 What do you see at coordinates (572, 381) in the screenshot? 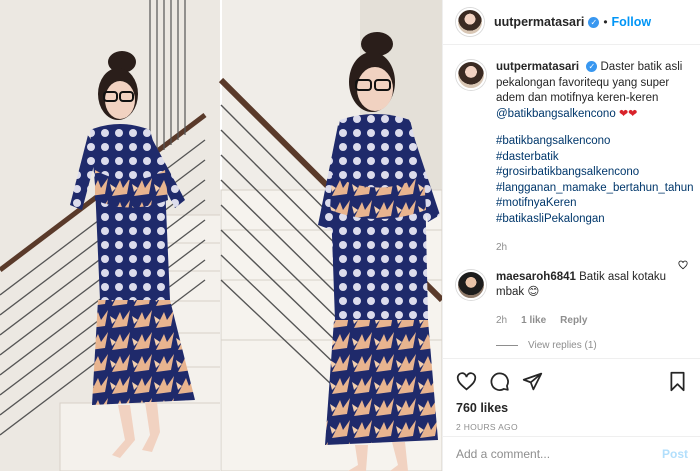
I see `action-icons` at bounding box center [572, 381].